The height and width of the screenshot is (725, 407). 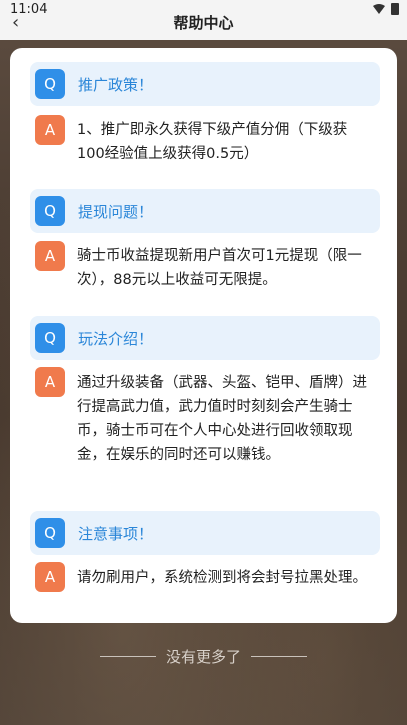 What do you see at coordinates (212, 142) in the screenshot?
I see `answer-text: 1、推广即永久获得下级产值分佣（下级获100经验值上级获得0.5元）` at bounding box center [212, 142].